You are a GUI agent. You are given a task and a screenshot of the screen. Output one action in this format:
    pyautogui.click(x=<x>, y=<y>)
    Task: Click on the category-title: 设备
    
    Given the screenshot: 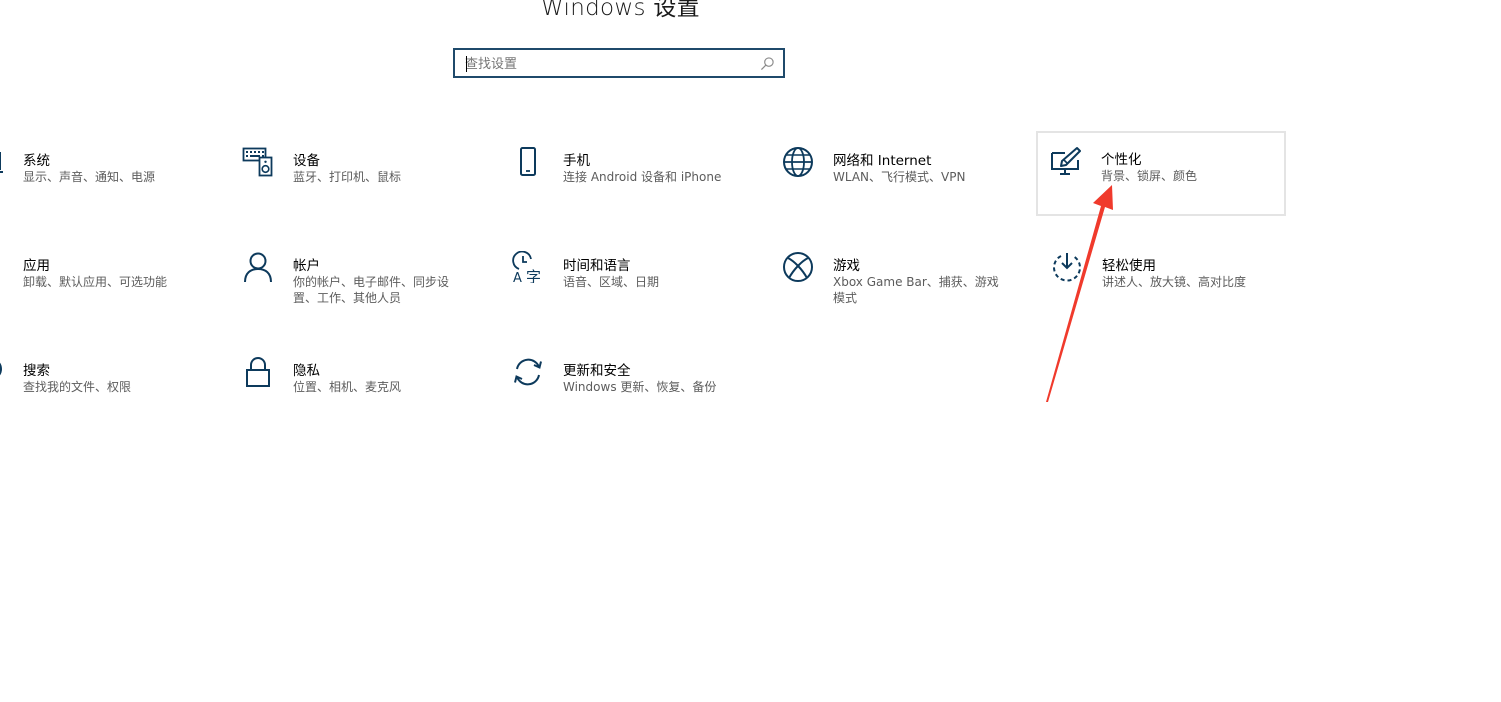 What is the action you would take?
    pyautogui.click(x=306, y=161)
    